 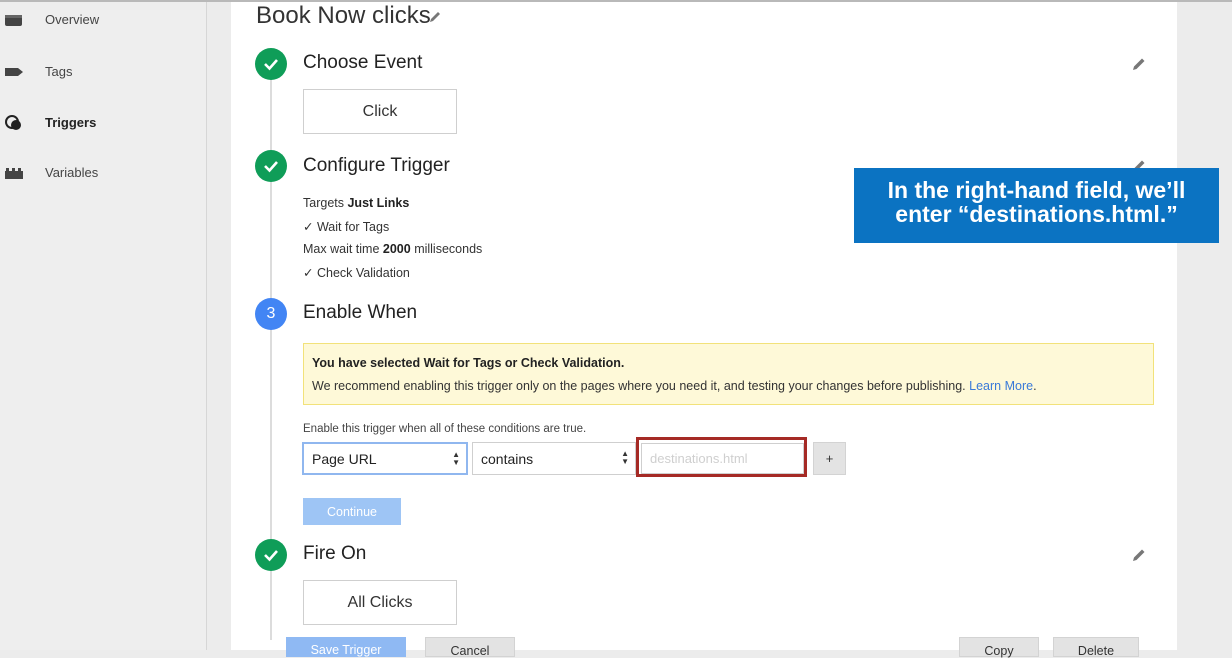 I want to click on highlight-box, so click(x=721, y=457).